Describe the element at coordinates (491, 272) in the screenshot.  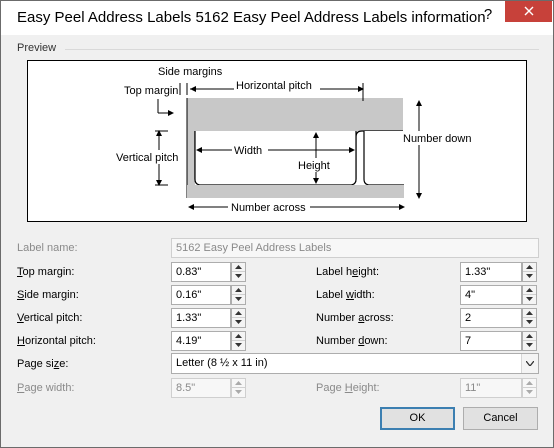
I see `label-height-input: 1.33"` at that location.